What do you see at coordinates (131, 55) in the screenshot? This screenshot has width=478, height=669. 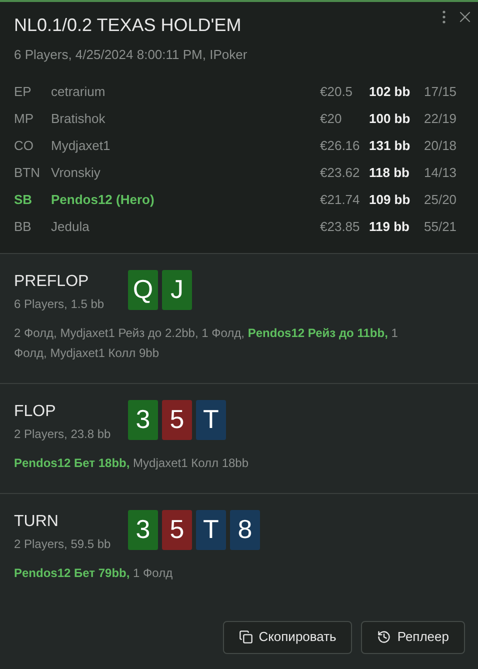 I see `hand-subtitle: 6 Players, 4/25/2024 8:00:11 PM, IPoker` at bounding box center [131, 55].